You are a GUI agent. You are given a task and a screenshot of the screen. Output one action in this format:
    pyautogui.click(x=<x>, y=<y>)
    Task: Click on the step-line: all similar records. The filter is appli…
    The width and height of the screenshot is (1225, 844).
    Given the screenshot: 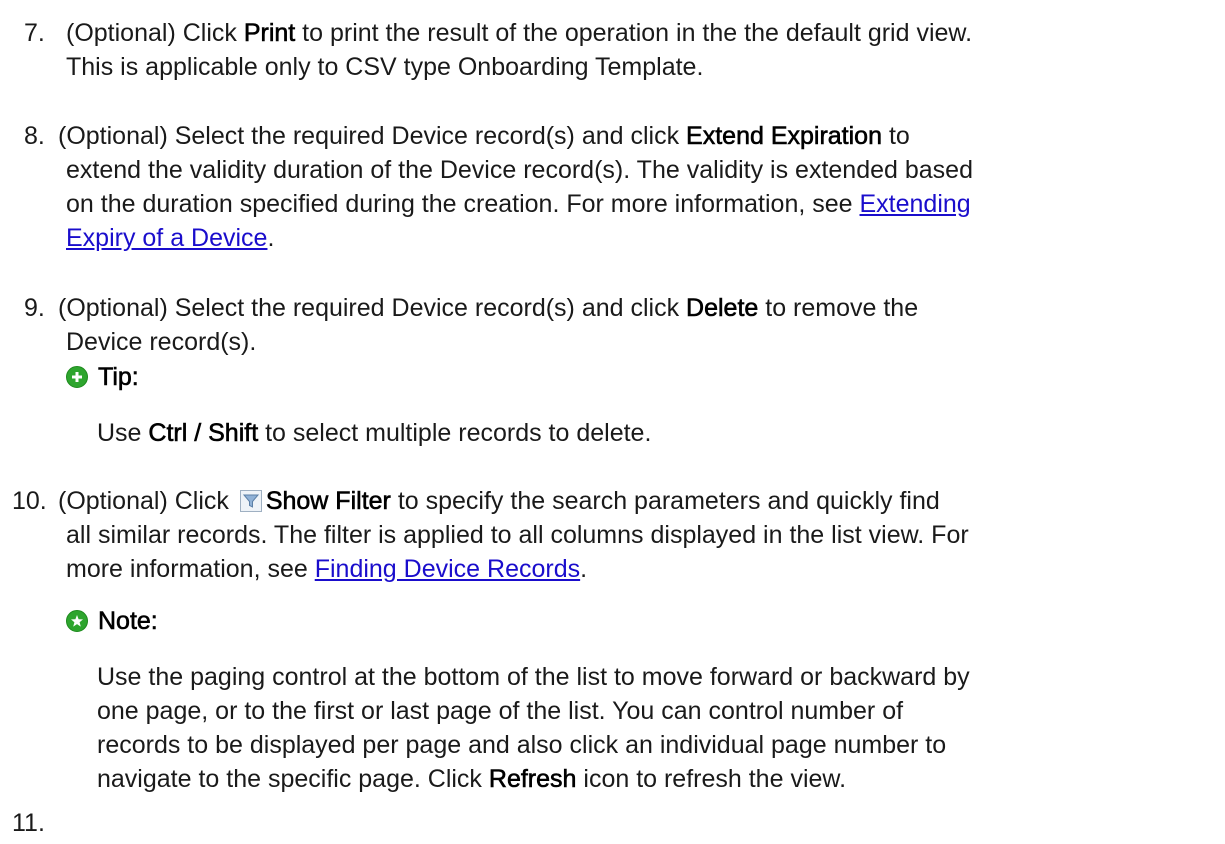 What is the action you would take?
    pyautogui.click(x=517, y=535)
    